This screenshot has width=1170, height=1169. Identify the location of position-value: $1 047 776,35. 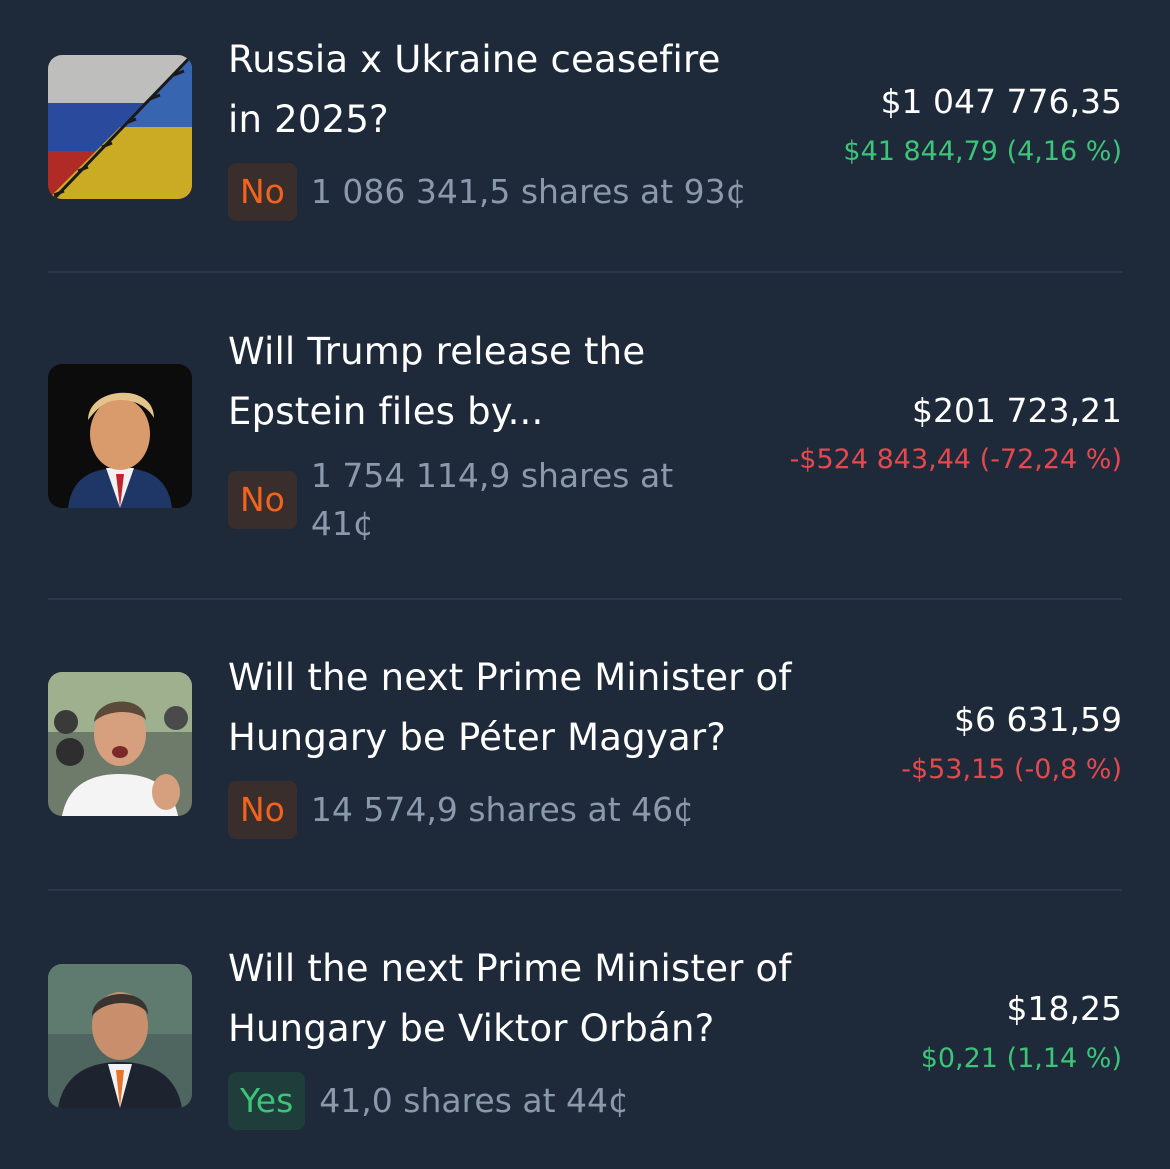
(1001, 101).